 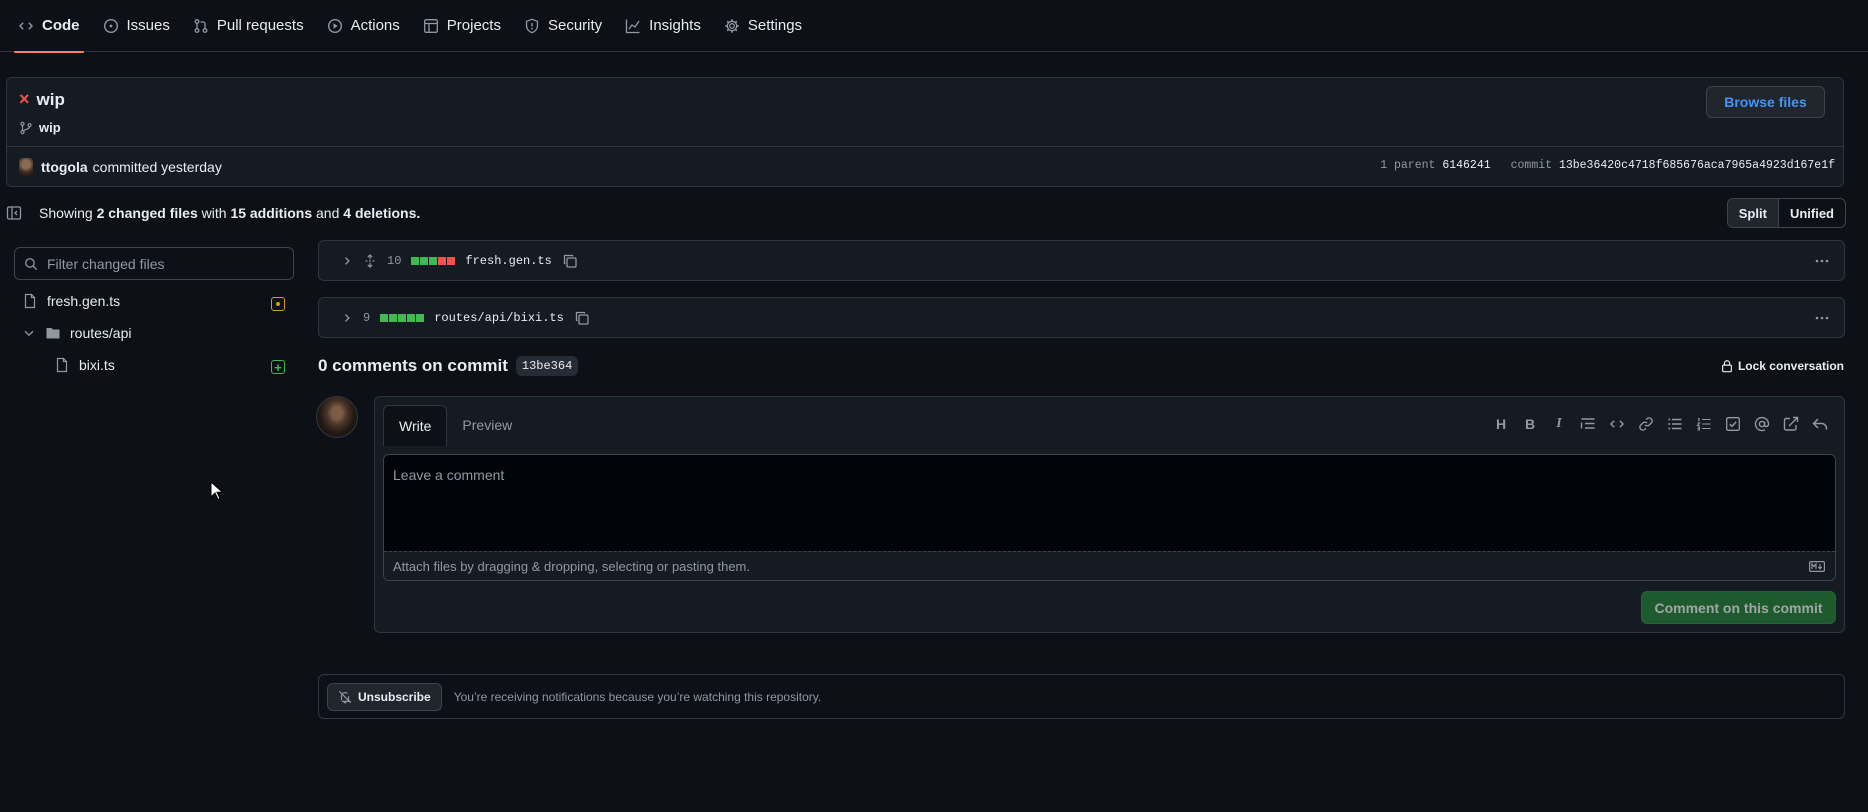 I want to click on filter-files-field, so click(x=154, y=263).